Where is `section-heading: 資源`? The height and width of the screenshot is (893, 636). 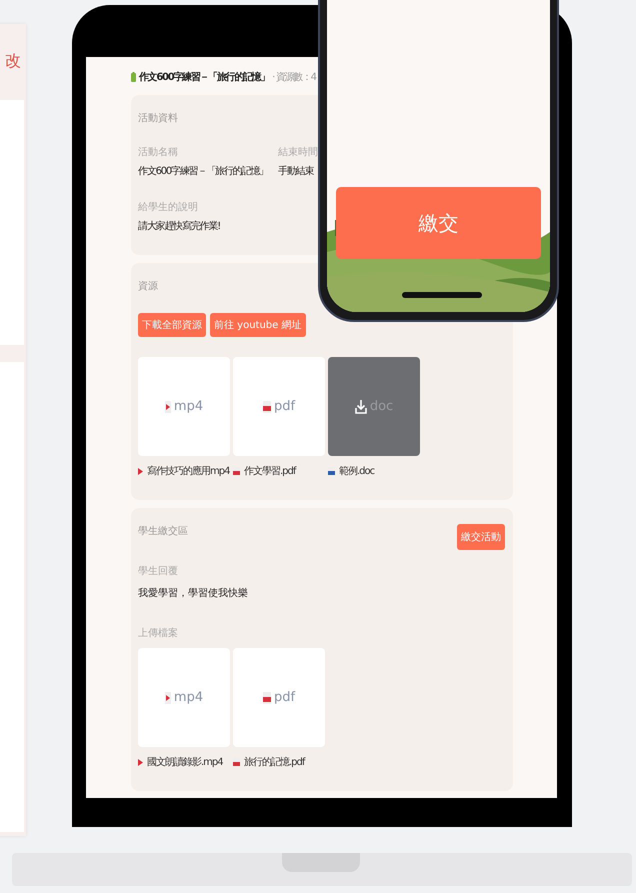
section-heading: 資源 is located at coordinates (148, 286).